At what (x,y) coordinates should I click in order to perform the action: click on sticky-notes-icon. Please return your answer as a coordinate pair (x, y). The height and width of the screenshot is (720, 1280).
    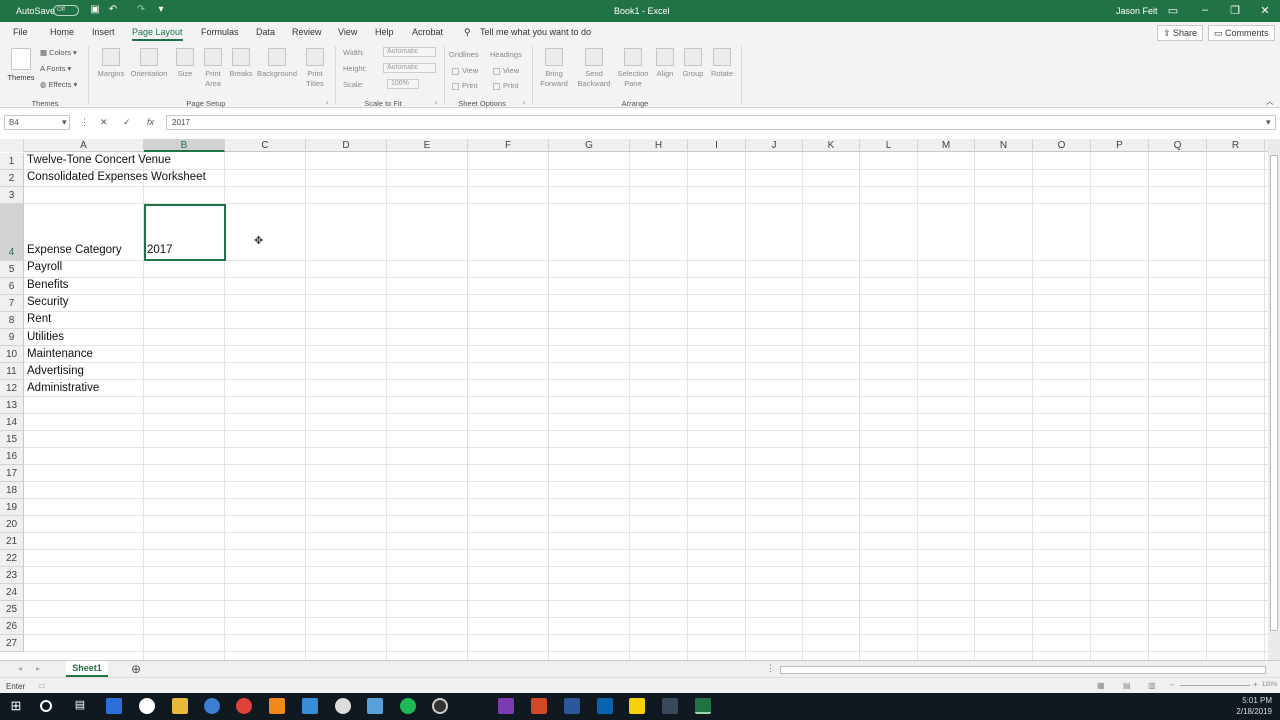
    Looking at the image, I should click on (637, 706).